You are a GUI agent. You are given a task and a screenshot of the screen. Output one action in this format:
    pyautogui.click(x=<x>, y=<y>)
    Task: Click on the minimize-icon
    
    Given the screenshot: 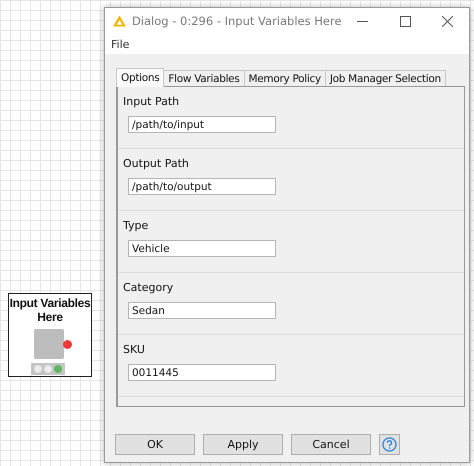 What is the action you would take?
    pyautogui.click(x=362, y=21)
    